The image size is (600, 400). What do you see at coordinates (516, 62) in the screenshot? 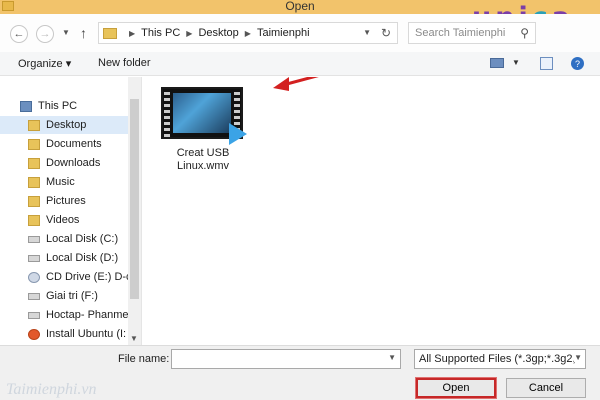
I see `view-options-chevron-icon: ▼` at bounding box center [516, 62].